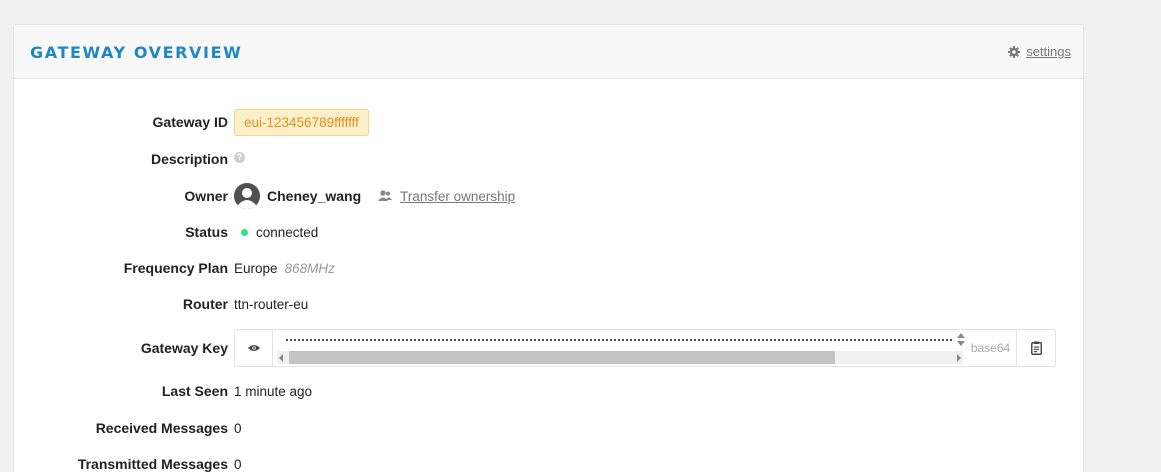  Describe the element at coordinates (256, 268) in the screenshot. I see `frequency-plan-value: Europe` at that location.